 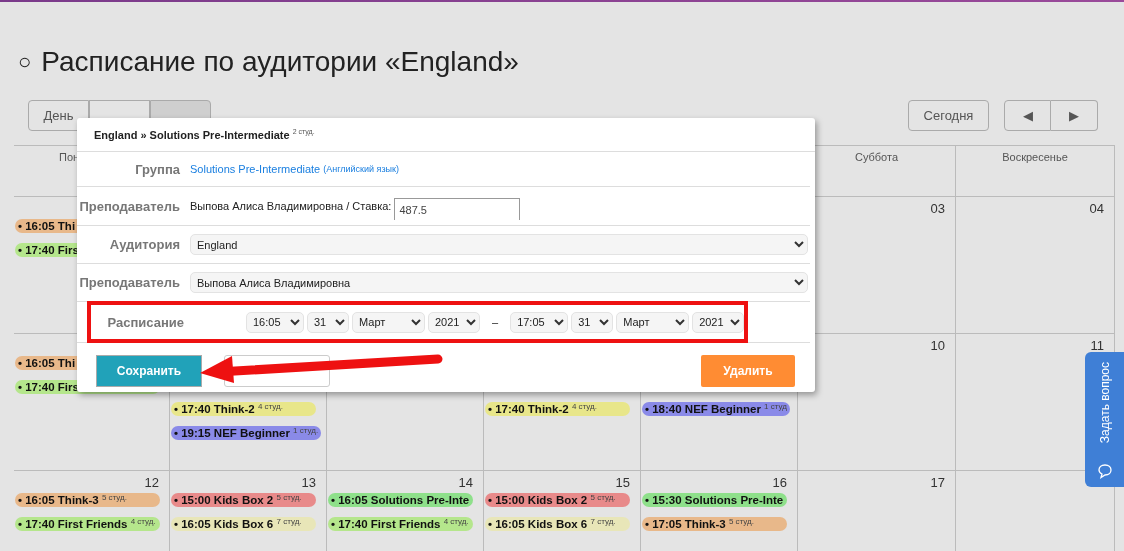 What do you see at coordinates (1097, 345) in the screenshot?
I see `day-number: 11` at bounding box center [1097, 345].